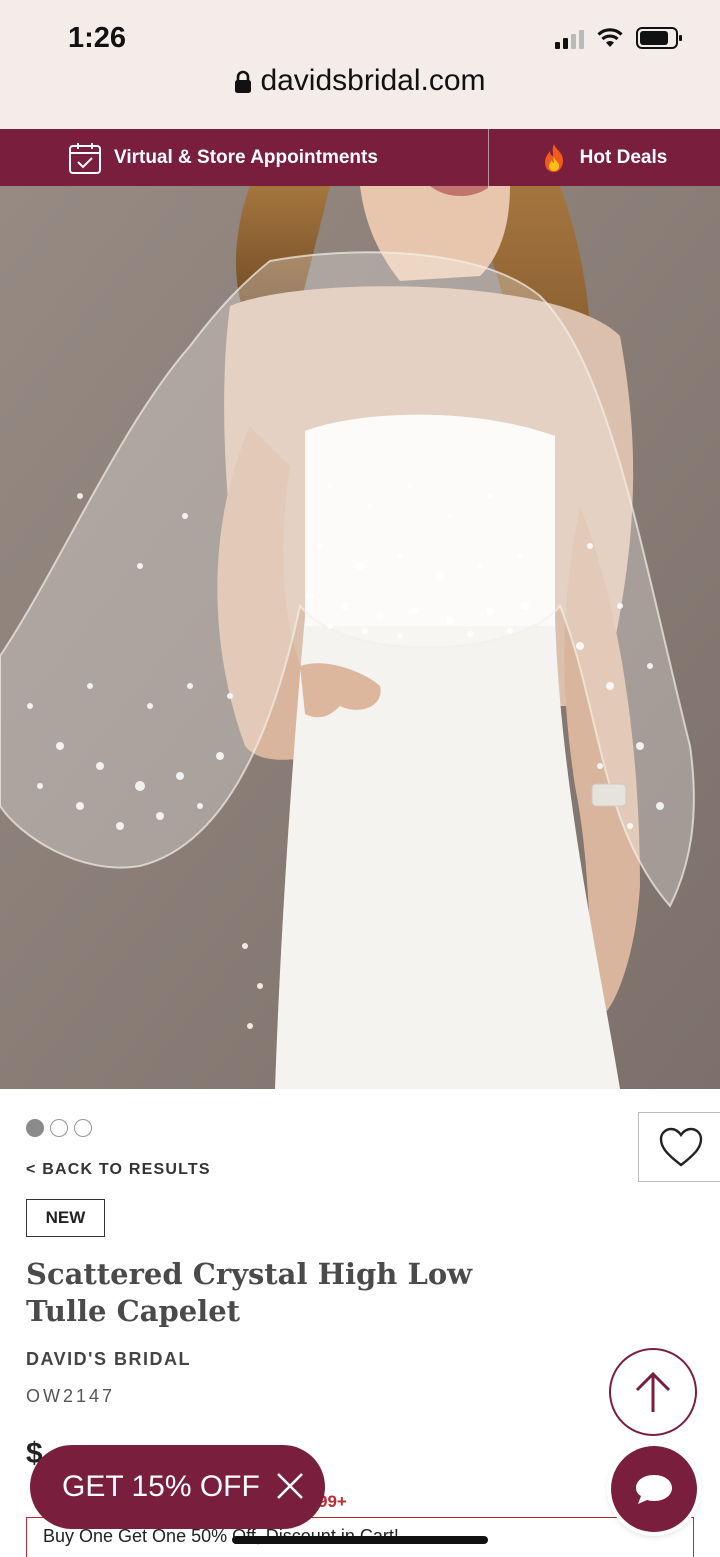  I want to click on chat-button, so click(654, 1489).